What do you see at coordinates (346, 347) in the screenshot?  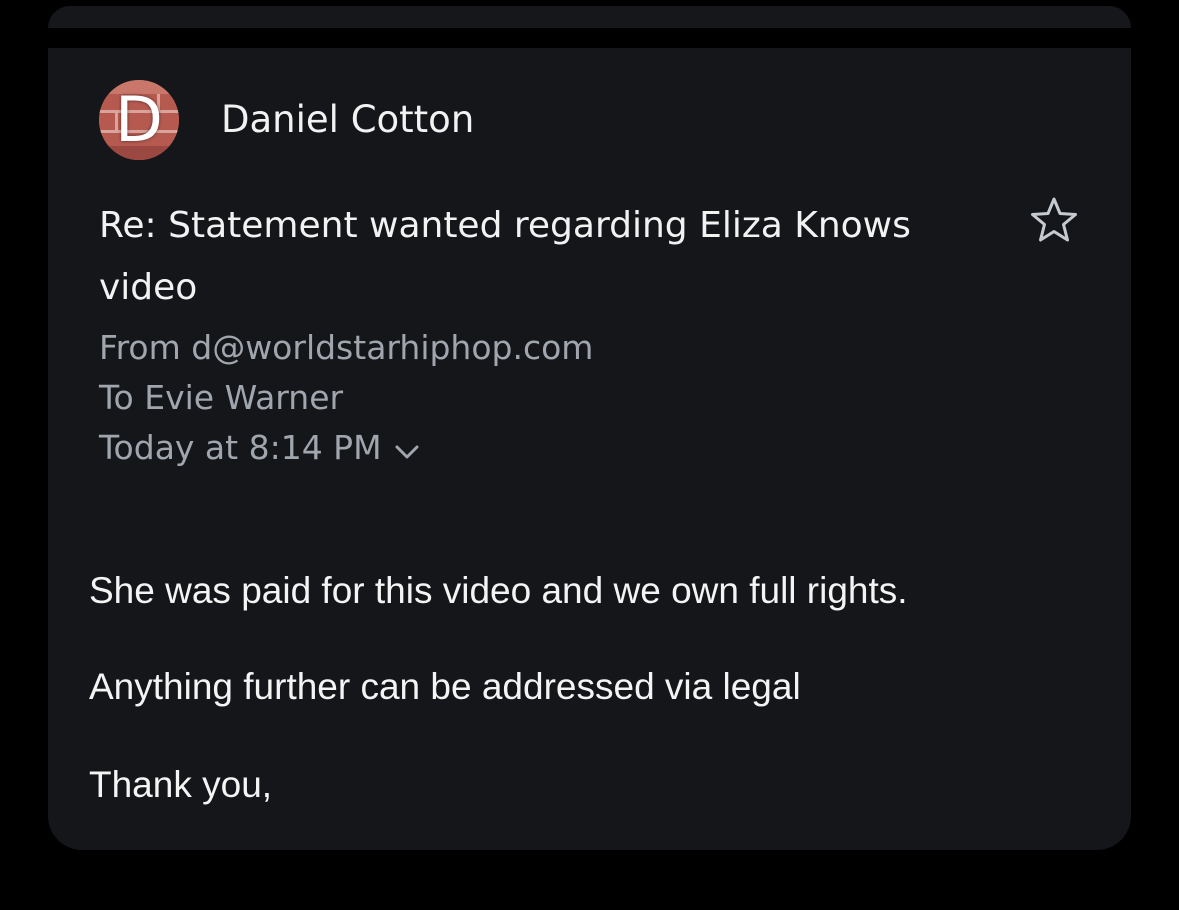 I see `from-line: From d@worldstarhiphop.com` at bounding box center [346, 347].